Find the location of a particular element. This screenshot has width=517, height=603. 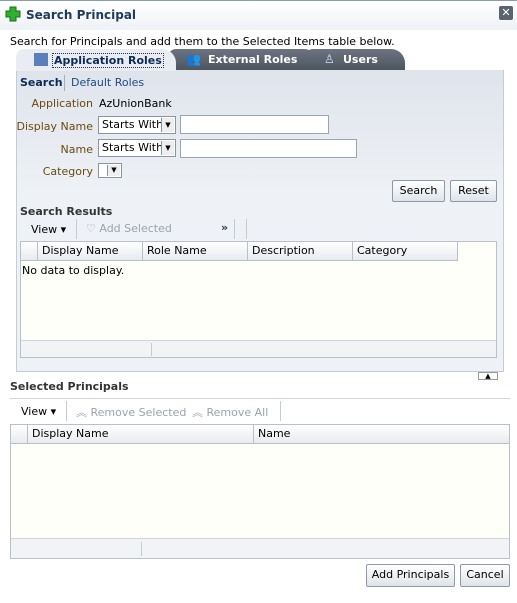

close-icon: ✕ is located at coordinates (506, 13).